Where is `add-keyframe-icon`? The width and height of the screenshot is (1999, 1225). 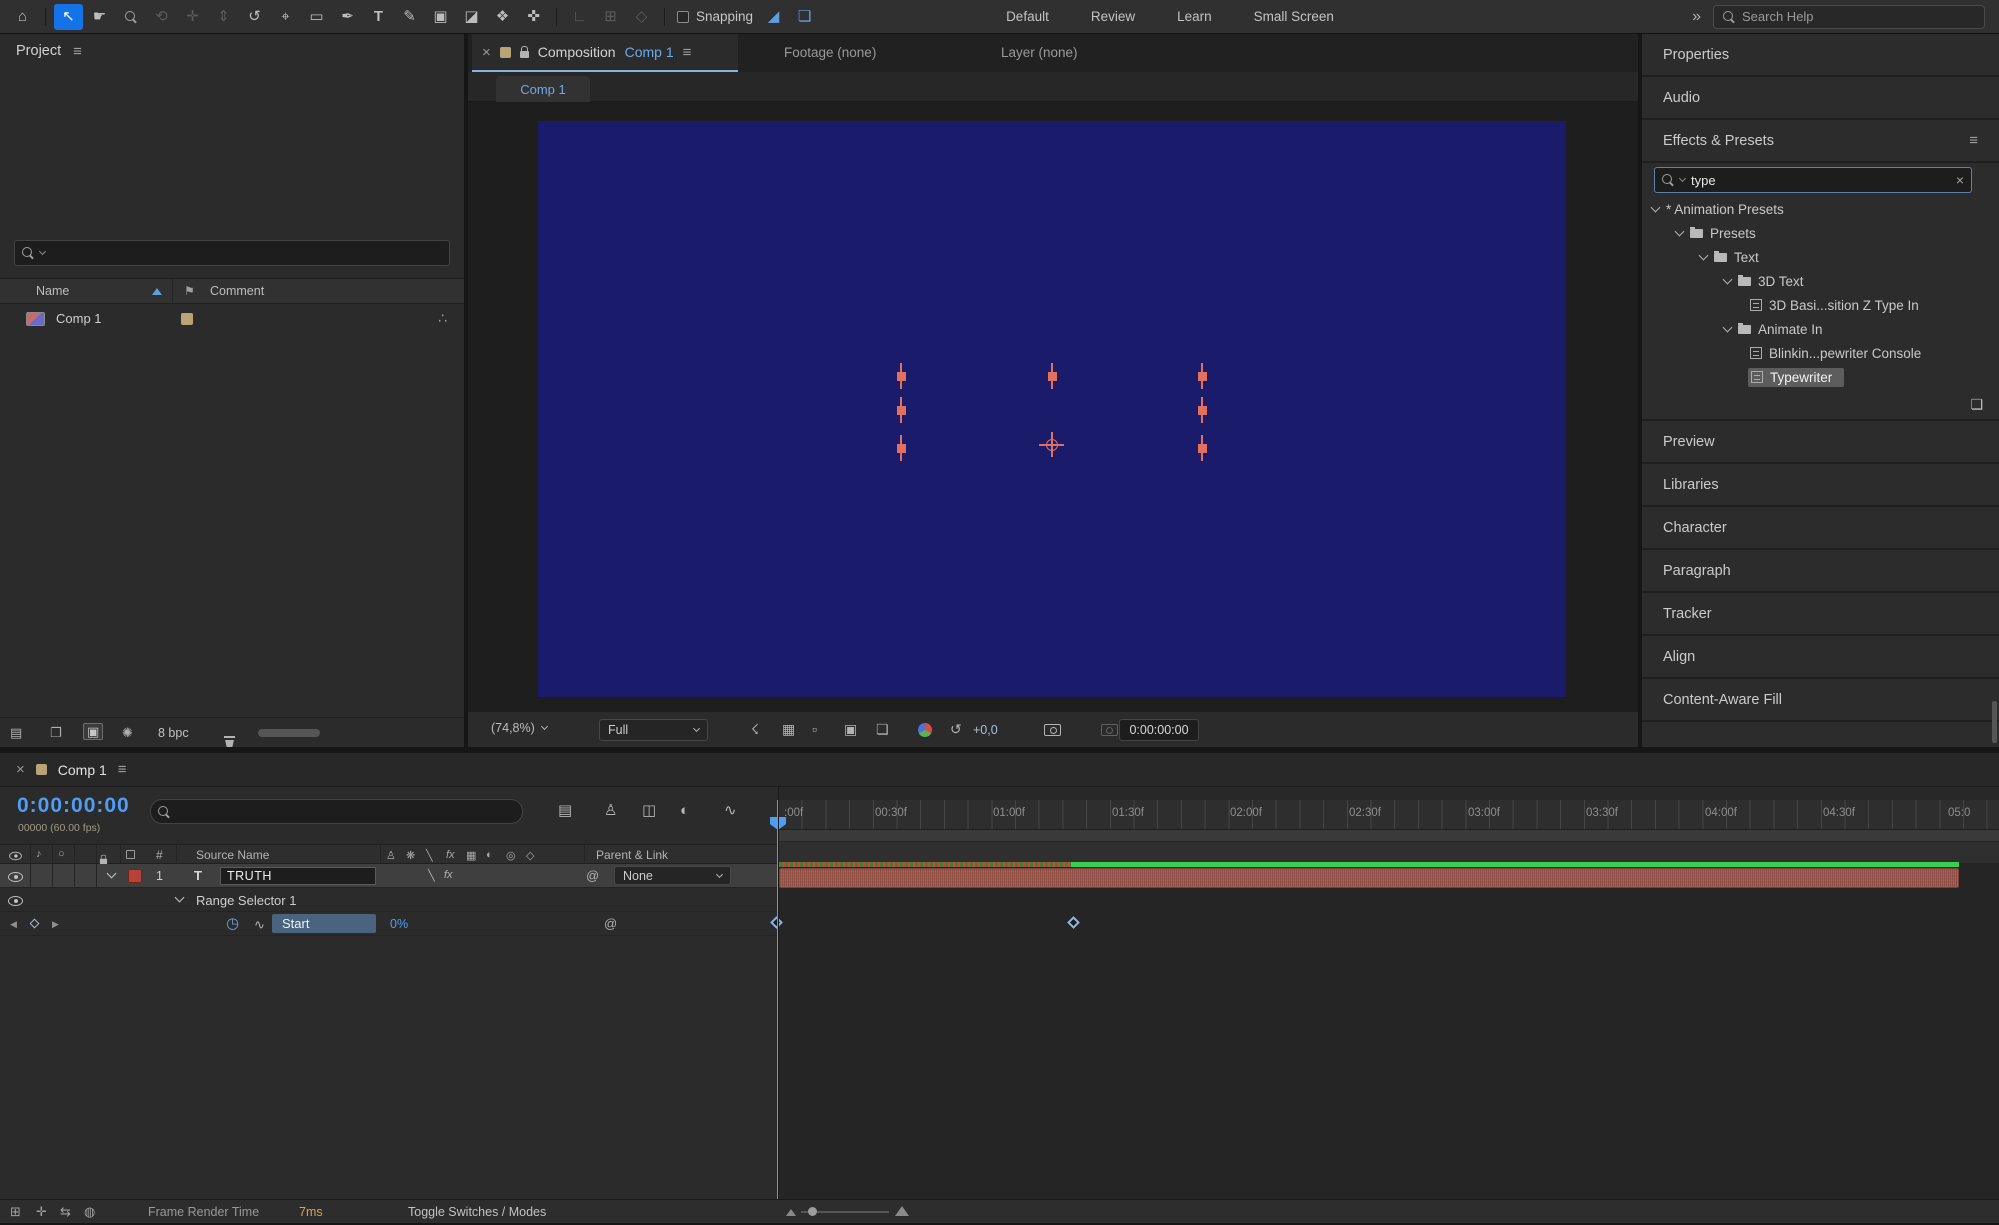
add-keyframe-icon is located at coordinates (34, 923).